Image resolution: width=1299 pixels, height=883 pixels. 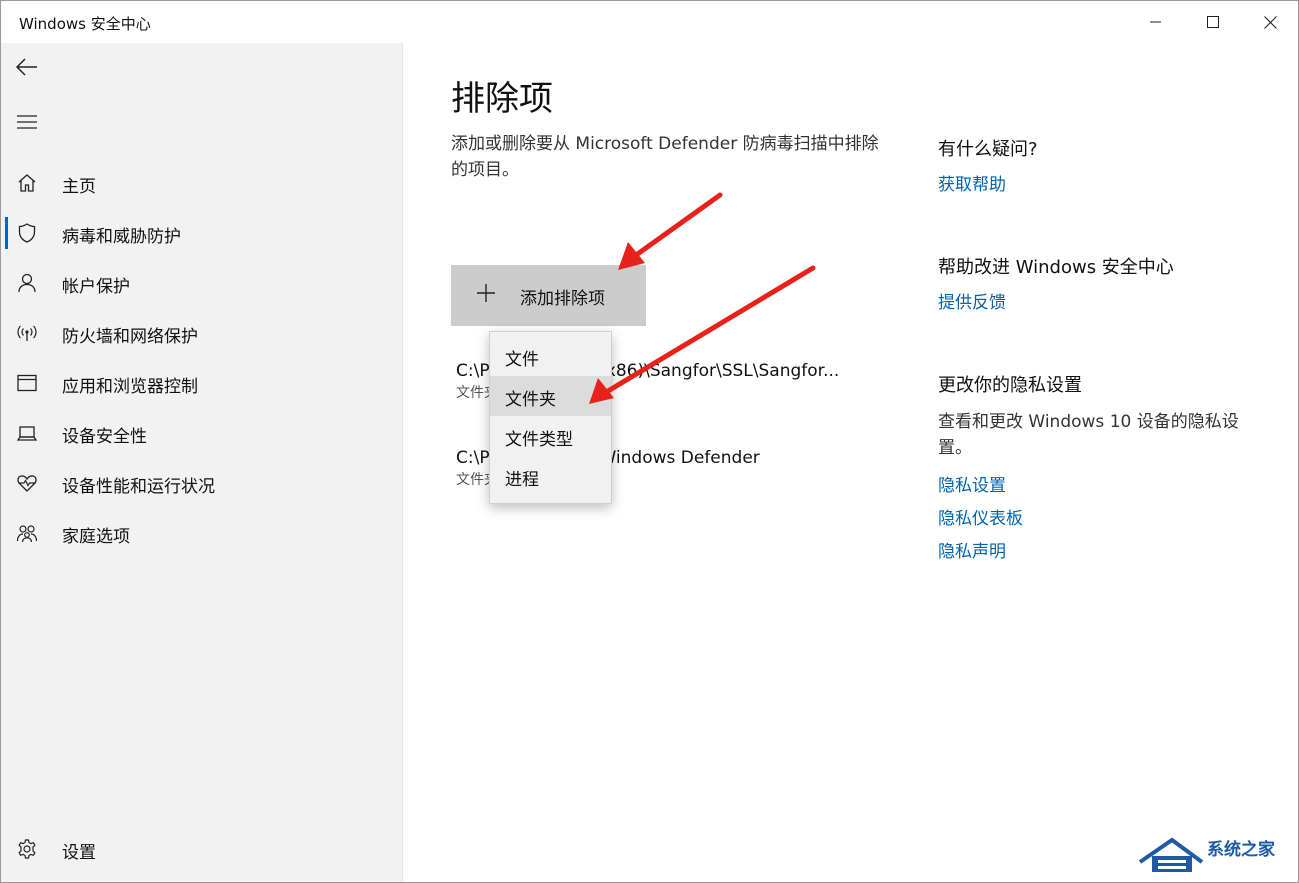 I want to click on sidebar-item-home: 主页, so click(x=201, y=183).